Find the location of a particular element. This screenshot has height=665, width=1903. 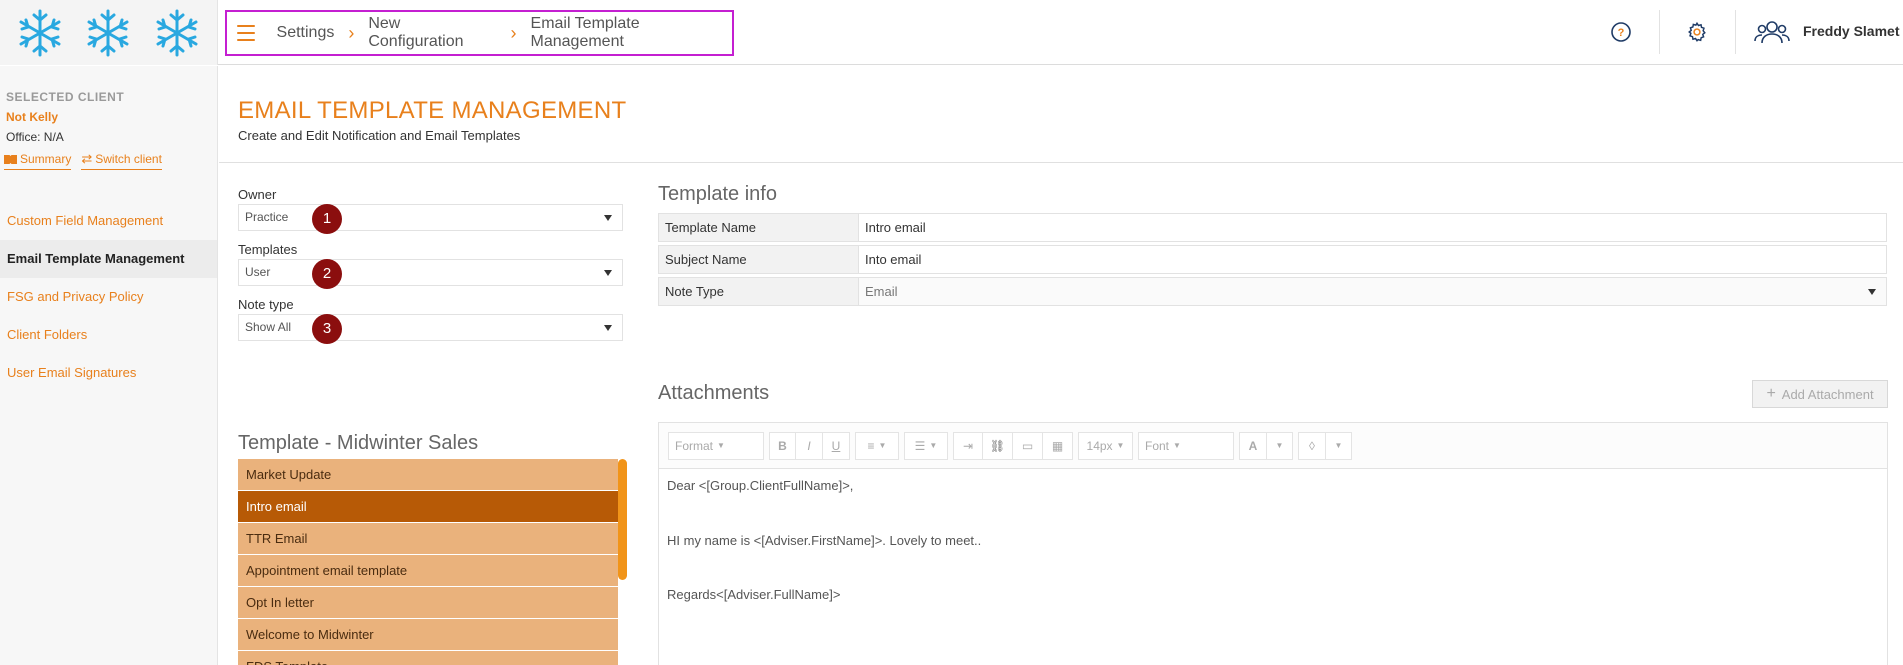

subject-name-row: Subject Name Into email is located at coordinates (1272, 259).